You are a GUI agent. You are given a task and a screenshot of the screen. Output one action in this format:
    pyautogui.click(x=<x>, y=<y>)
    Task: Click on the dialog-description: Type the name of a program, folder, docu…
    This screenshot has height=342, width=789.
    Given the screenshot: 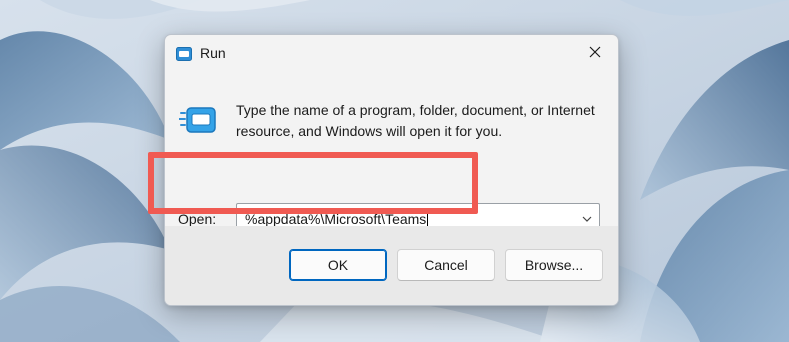 What is the action you would take?
    pyautogui.click(x=415, y=120)
    